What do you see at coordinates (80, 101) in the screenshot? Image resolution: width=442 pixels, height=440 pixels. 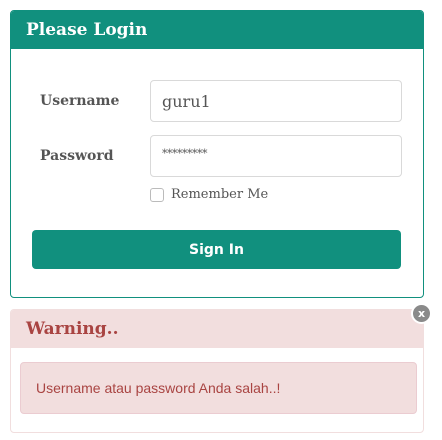 I see `username-label: Username` at bounding box center [80, 101].